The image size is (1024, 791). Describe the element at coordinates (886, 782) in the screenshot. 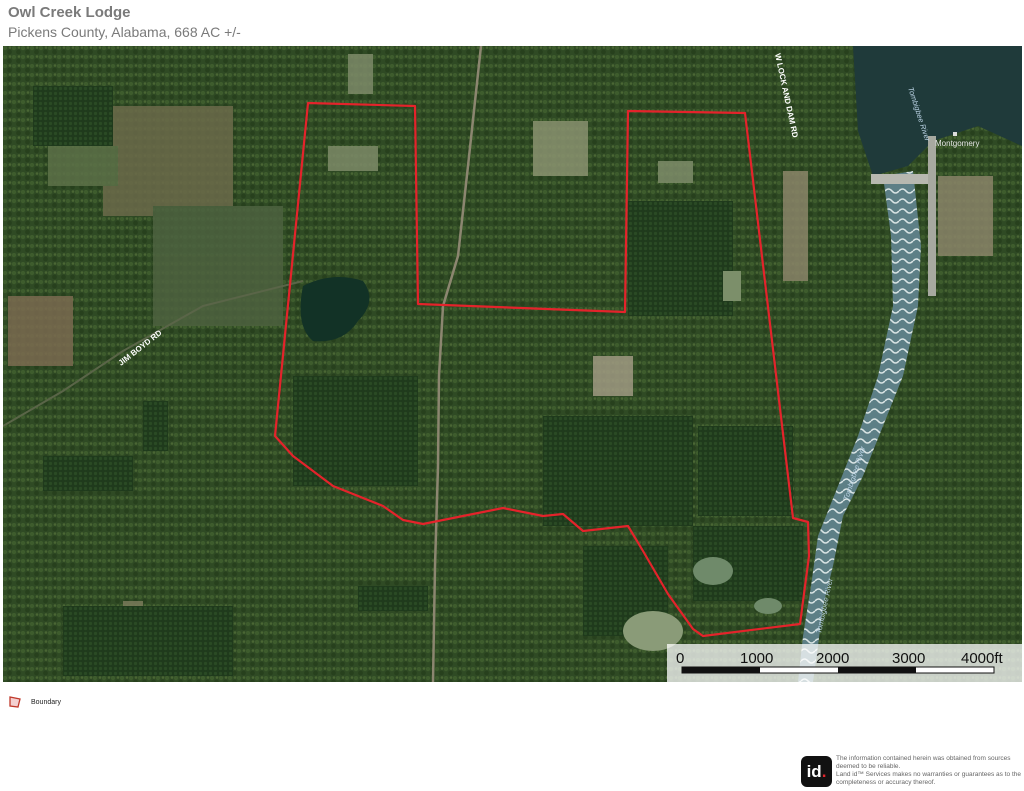

I see `disclaimer-line: completeness or accuracy thereof.` at that location.